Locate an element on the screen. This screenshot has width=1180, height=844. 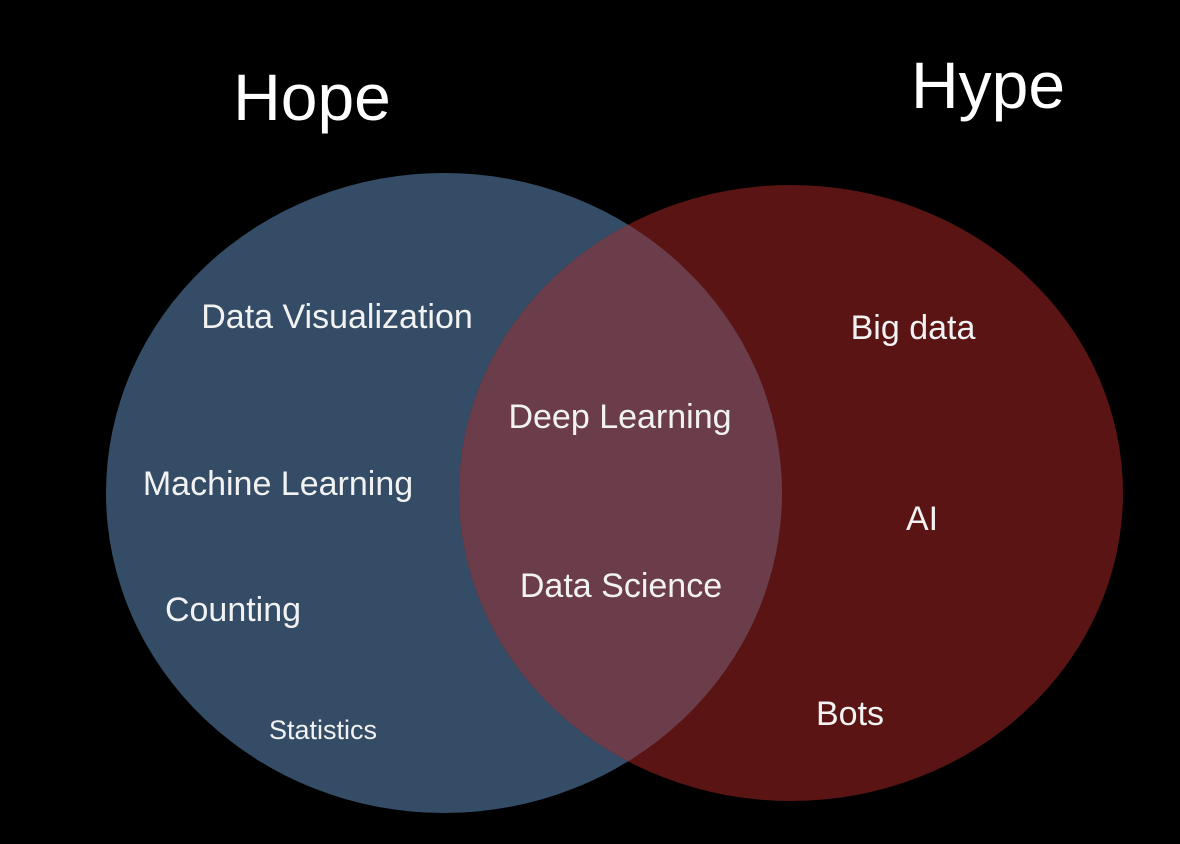
item-big-data: Big data is located at coordinates (913, 328).